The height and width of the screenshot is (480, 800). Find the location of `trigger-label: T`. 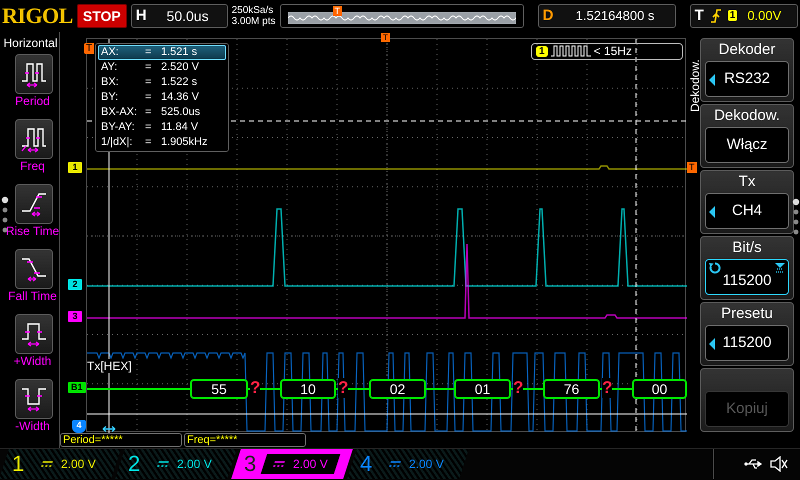

trigger-label: T is located at coordinates (699, 15).